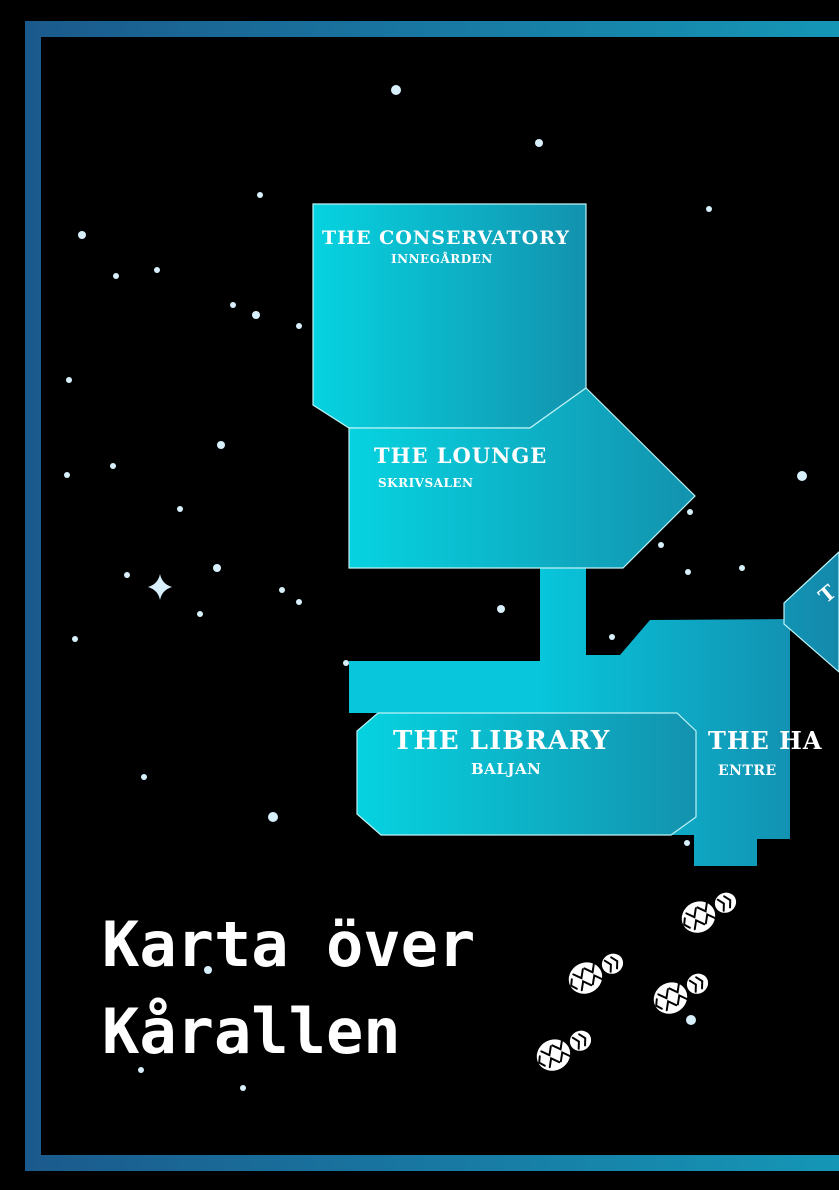 The image size is (839, 1190). I want to click on title-line-2: Kårallen, so click(251, 1031).